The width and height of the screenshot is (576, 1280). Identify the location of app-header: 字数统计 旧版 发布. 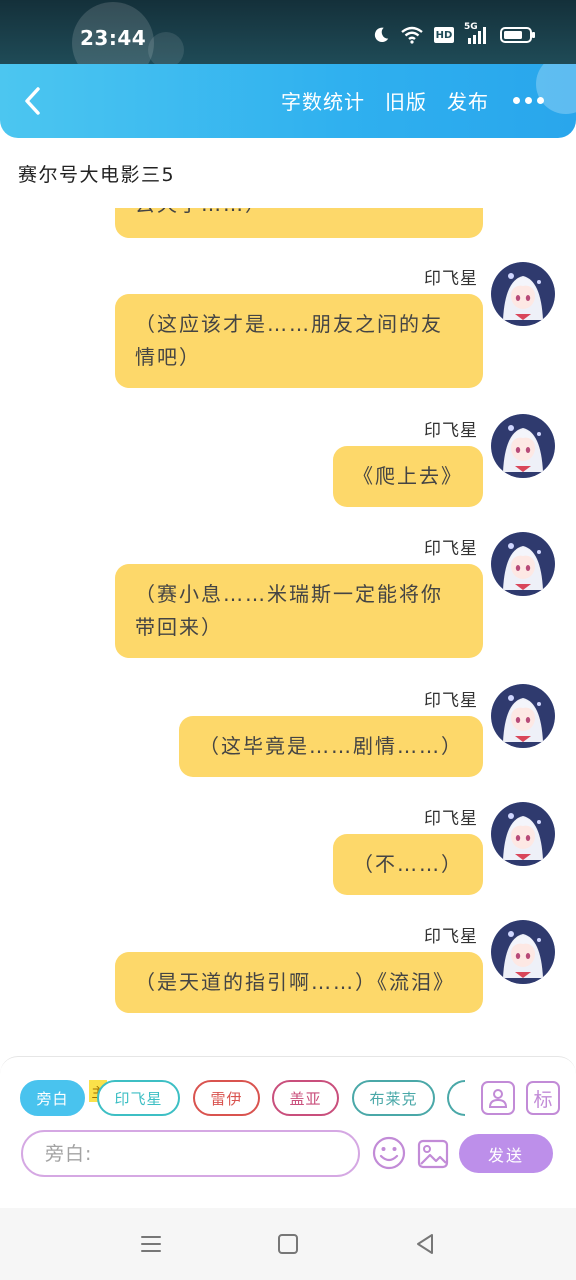
(288, 101).